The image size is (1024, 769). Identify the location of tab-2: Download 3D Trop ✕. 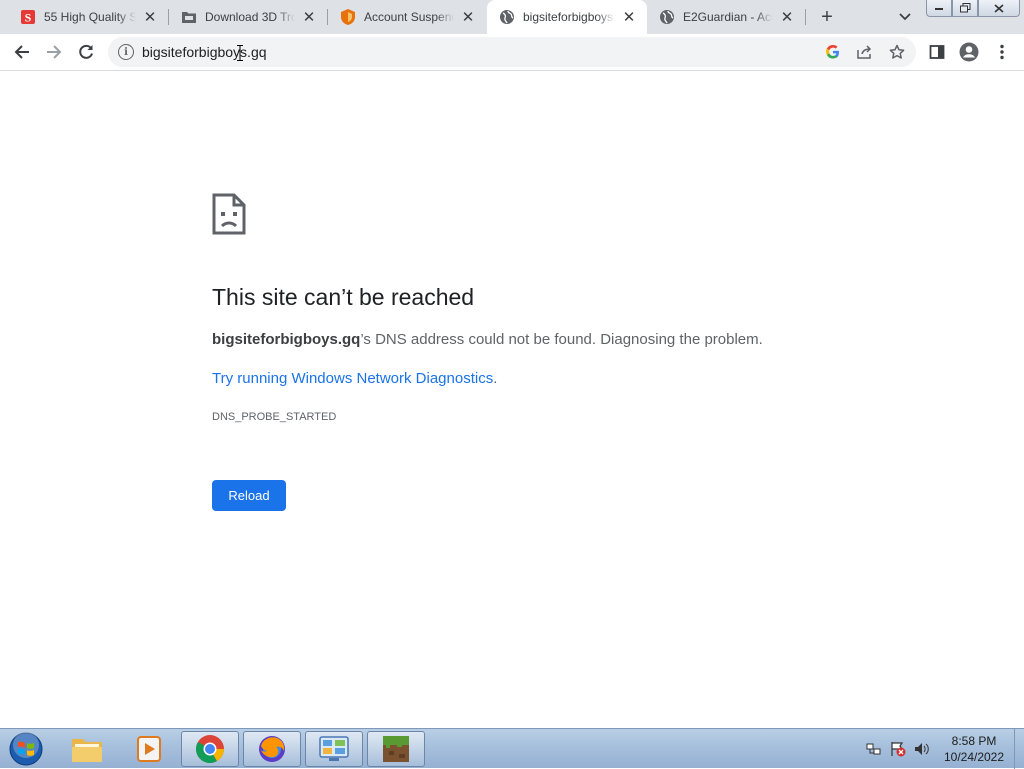
(248, 17).